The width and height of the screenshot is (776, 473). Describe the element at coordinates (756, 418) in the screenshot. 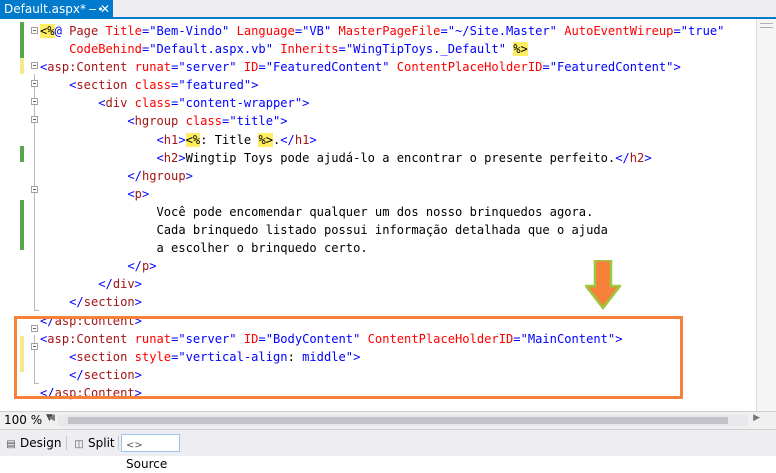

I see `scroll-right-icon: ▶` at that location.